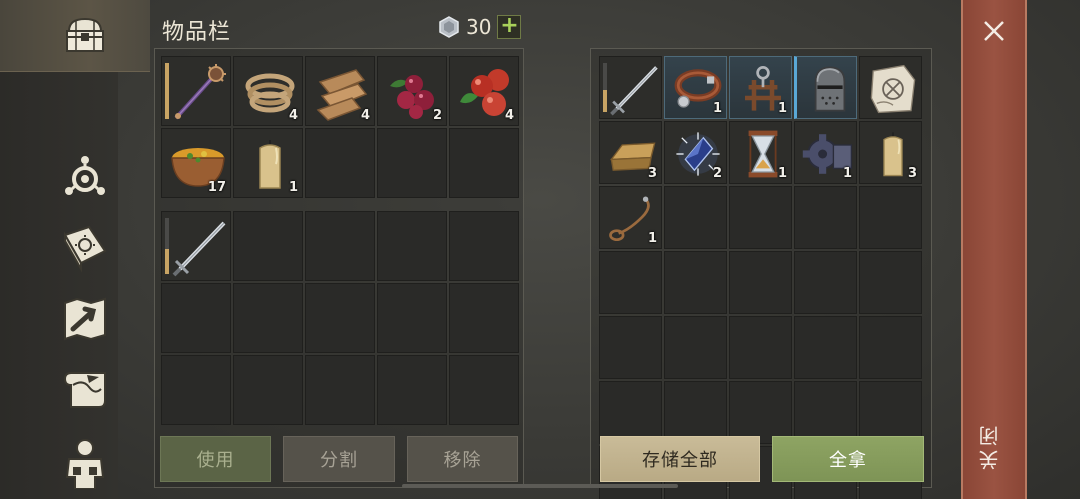  I want to click on take-all-button: 全拿, so click(848, 459).